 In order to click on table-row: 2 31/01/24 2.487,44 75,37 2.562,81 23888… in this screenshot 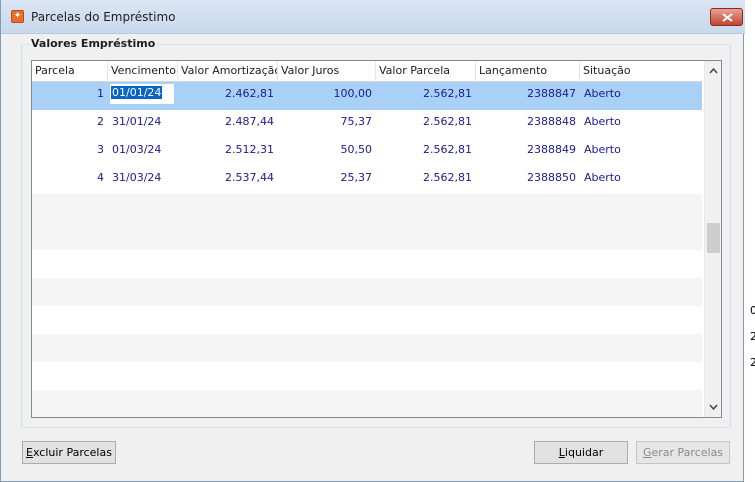, I will do `click(367, 124)`.